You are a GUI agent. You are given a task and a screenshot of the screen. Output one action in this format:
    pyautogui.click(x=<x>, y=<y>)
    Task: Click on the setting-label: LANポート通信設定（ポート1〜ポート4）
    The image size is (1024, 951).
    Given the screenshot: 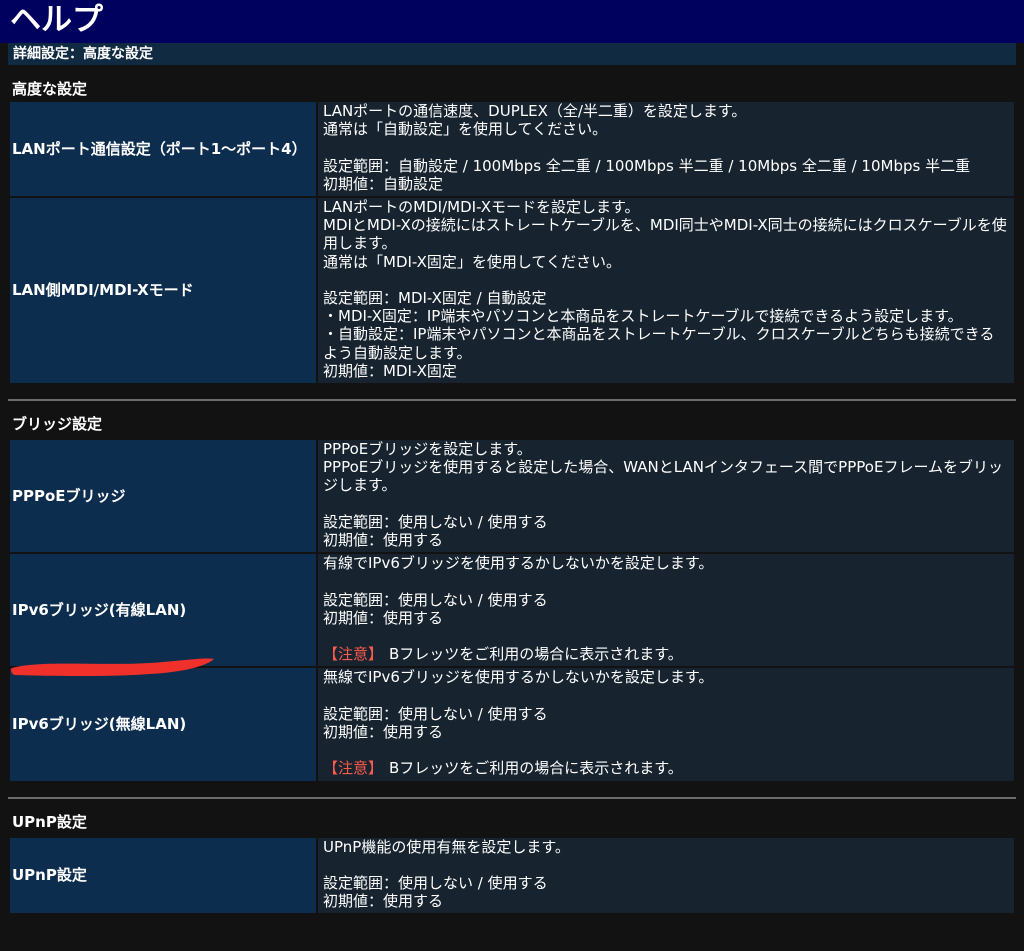 What is the action you would take?
    pyautogui.click(x=163, y=149)
    